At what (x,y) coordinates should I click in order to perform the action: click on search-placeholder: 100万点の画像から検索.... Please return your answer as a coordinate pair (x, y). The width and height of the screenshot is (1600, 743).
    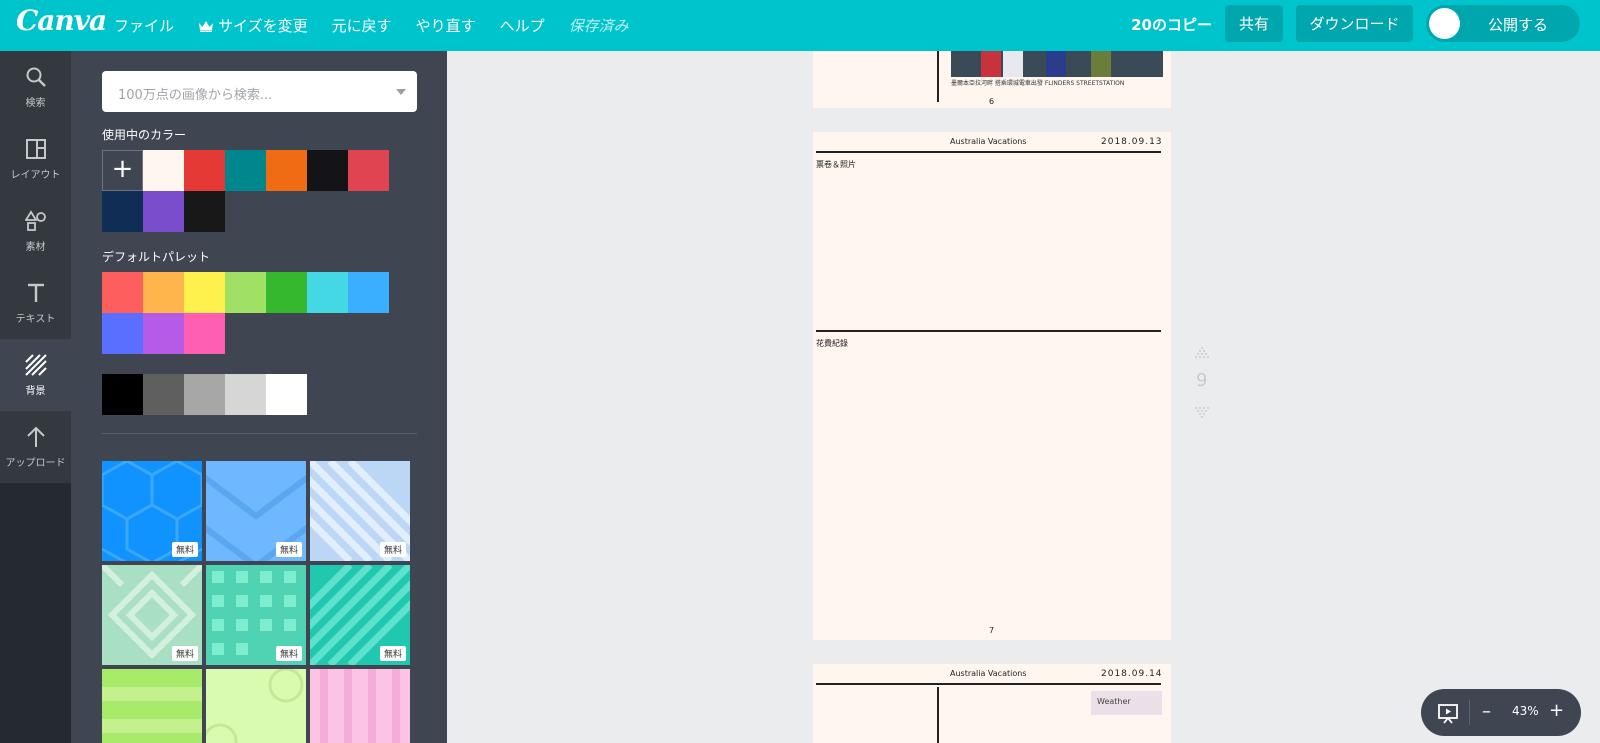
    Looking at the image, I should click on (195, 95).